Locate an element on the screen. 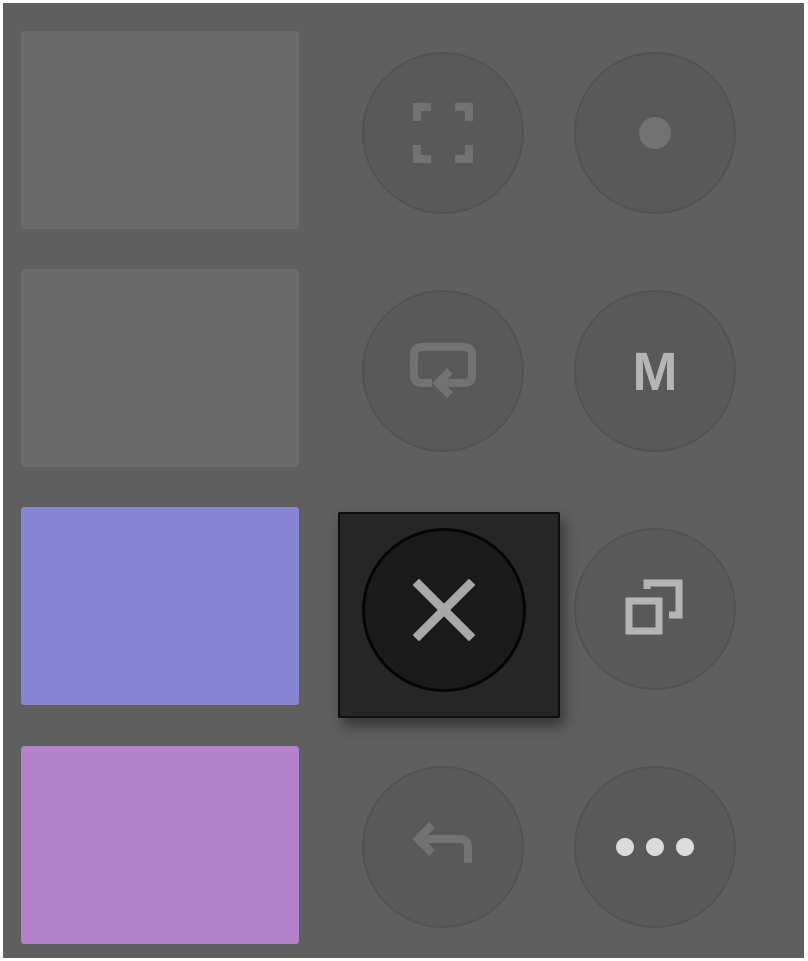 The image size is (808, 961). record-dot-icon is located at coordinates (655, 133).